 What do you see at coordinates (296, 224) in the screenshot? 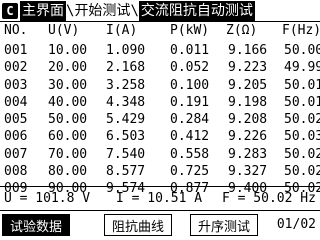
I see `page-indicator: 01/02` at bounding box center [296, 224].